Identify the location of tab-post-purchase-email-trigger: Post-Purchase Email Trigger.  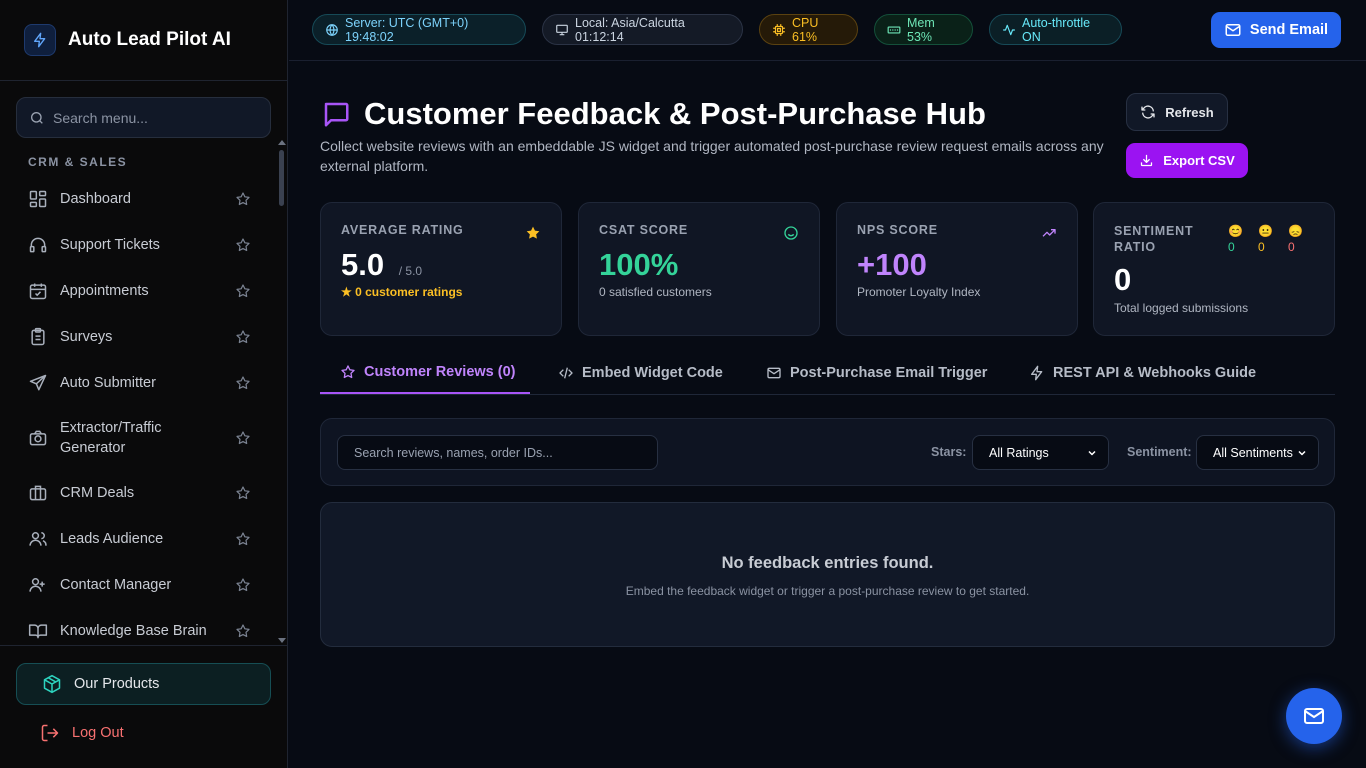
(876, 373).